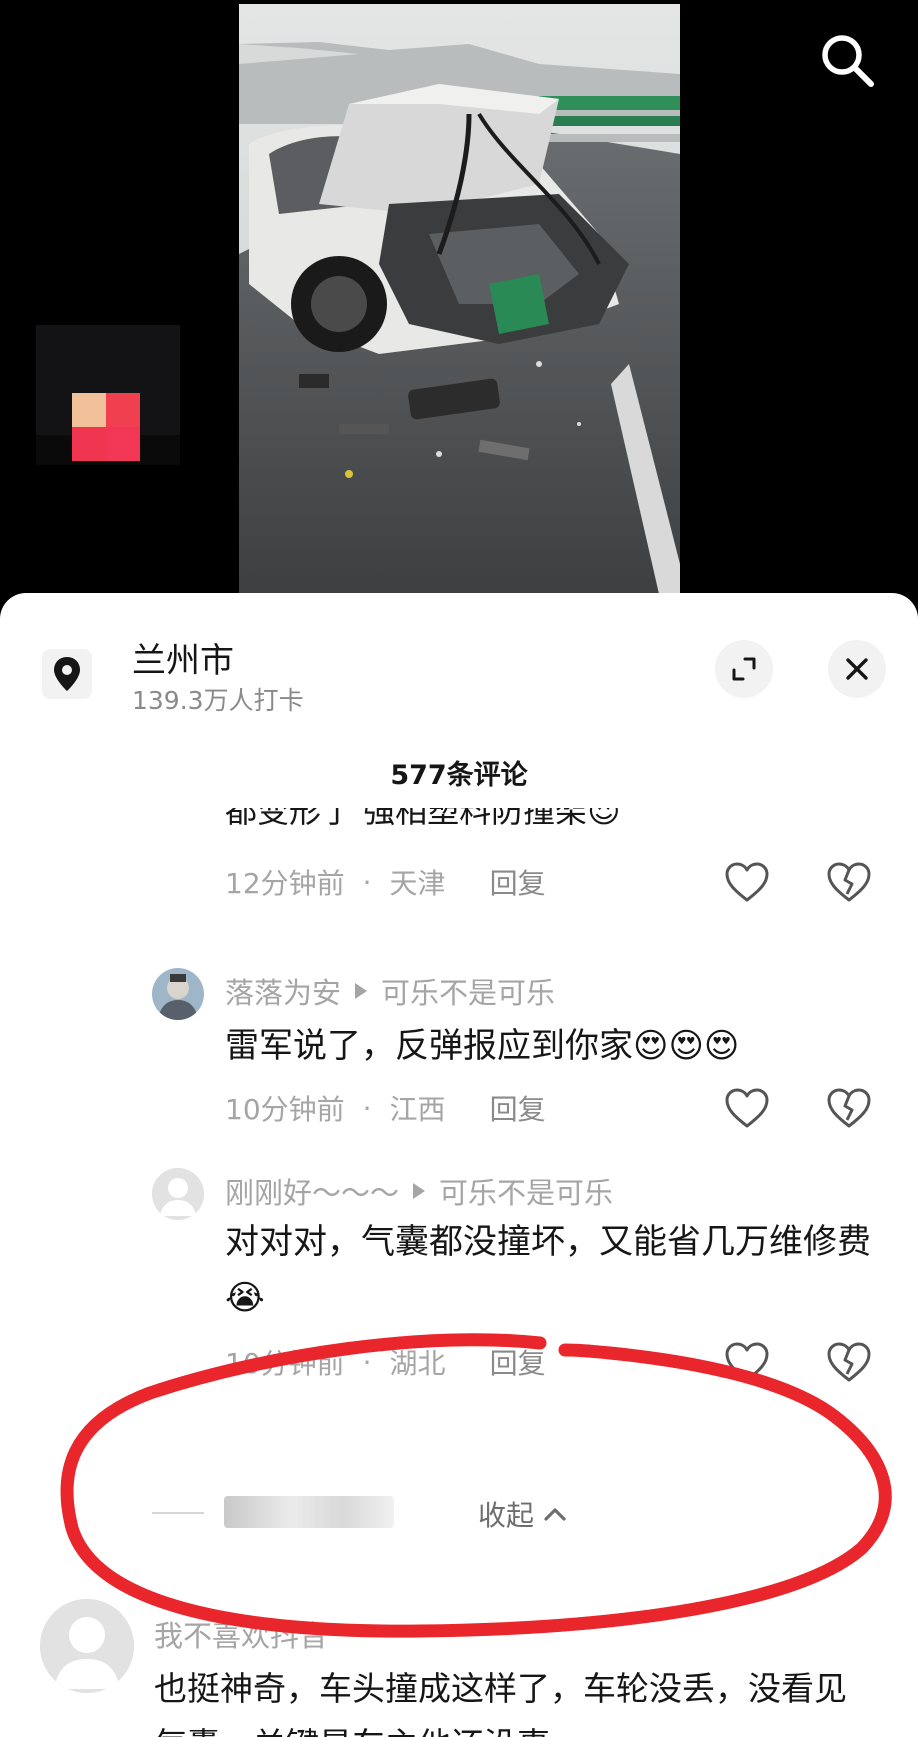 Image resolution: width=918 pixels, height=1737 pixels. Describe the element at coordinates (218, 700) in the screenshot. I see `location-checkins: 139.3万人打卡` at that location.